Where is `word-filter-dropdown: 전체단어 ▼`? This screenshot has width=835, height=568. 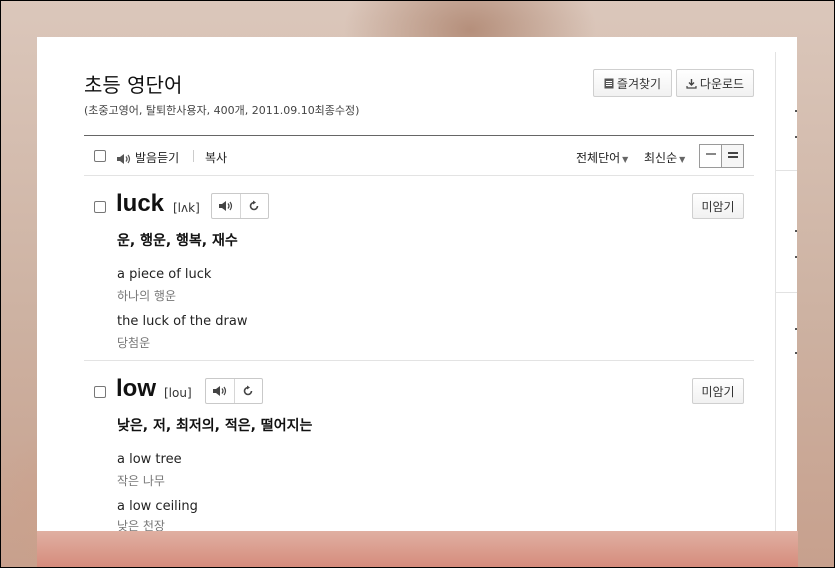 word-filter-dropdown: 전체단어 ▼ is located at coordinates (602, 157).